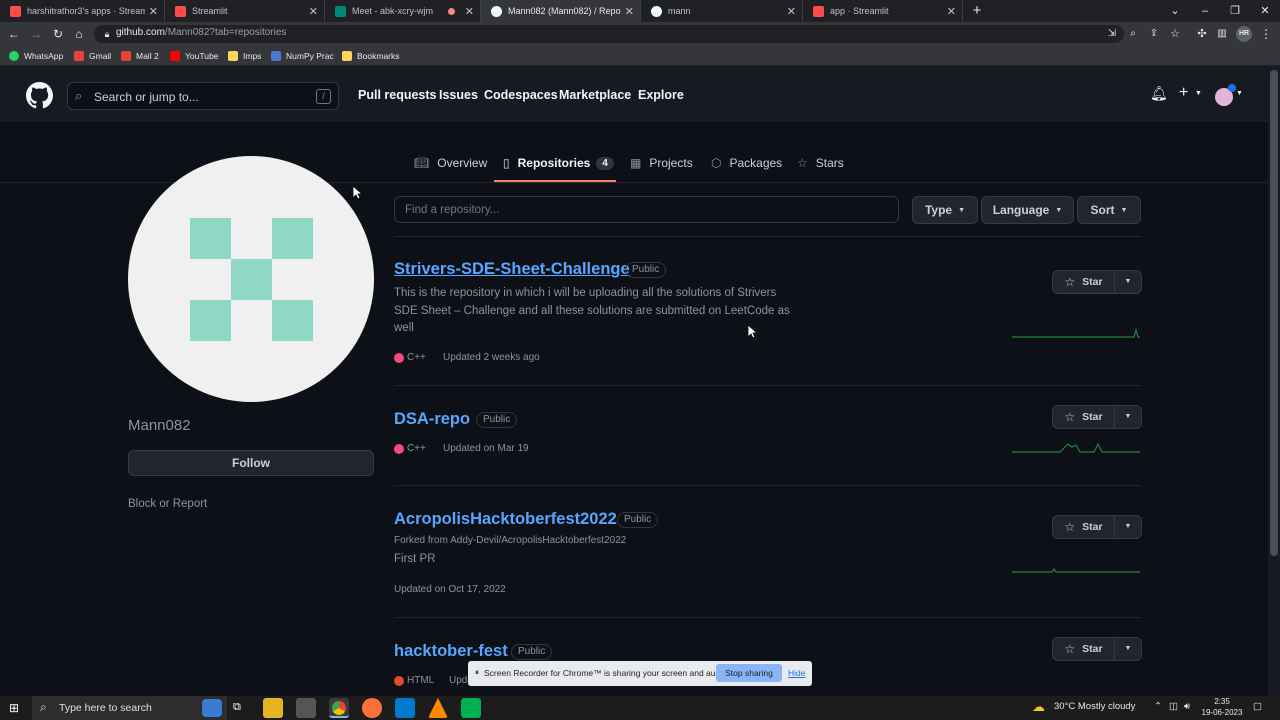 The height and width of the screenshot is (720, 1280). Describe the element at coordinates (107, 34) in the screenshot. I see `lock-icon: 🔒︎` at that location.